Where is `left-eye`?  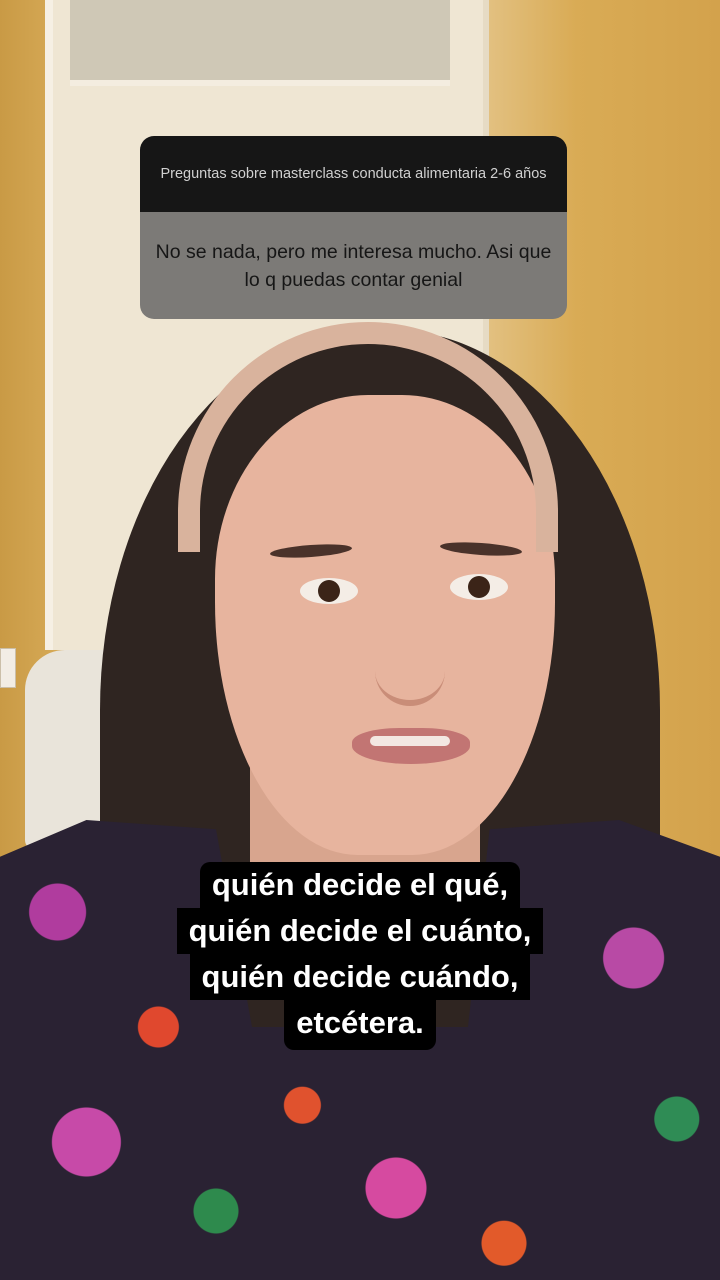
left-eye is located at coordinates (329, 591).